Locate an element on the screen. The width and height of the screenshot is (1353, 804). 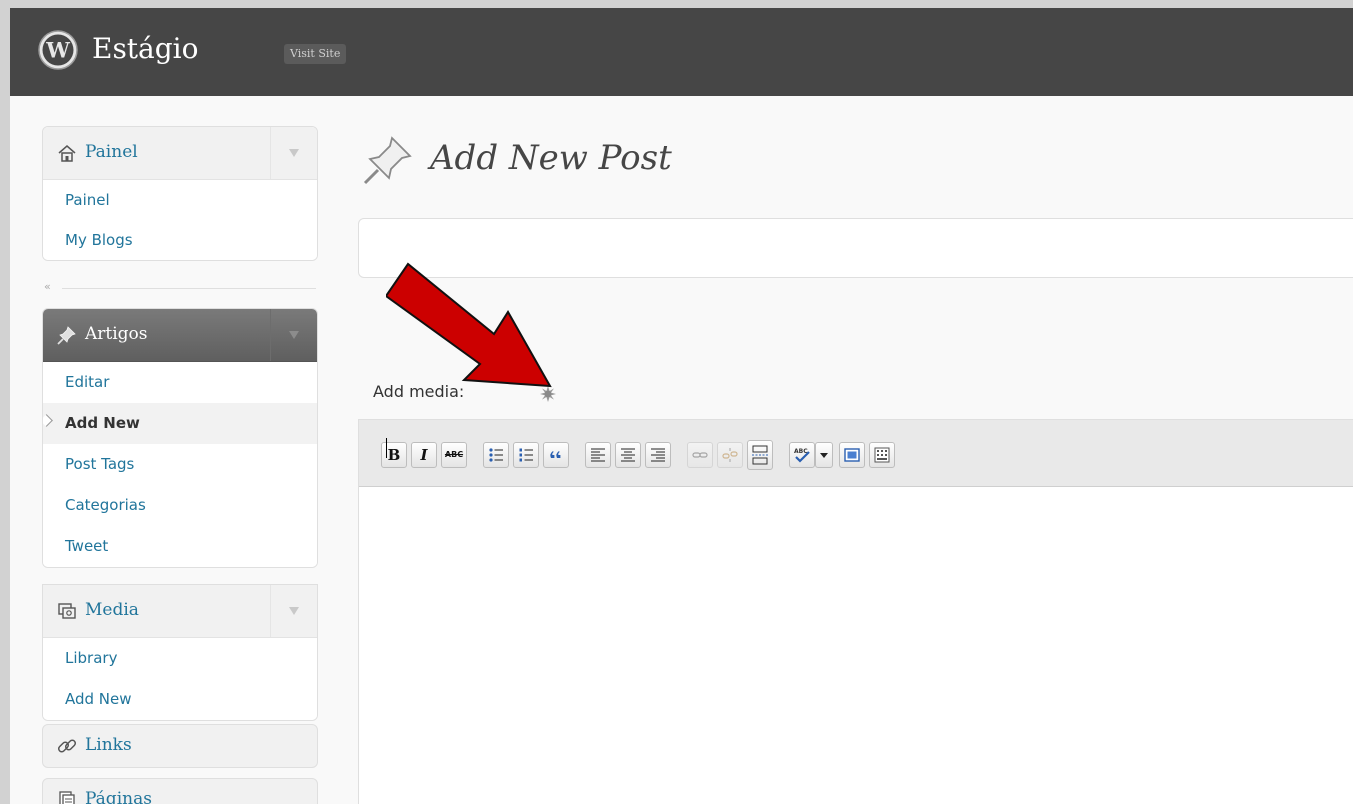
editor-toolbar: B I ABC ABC is located at coordinates (856, 453).